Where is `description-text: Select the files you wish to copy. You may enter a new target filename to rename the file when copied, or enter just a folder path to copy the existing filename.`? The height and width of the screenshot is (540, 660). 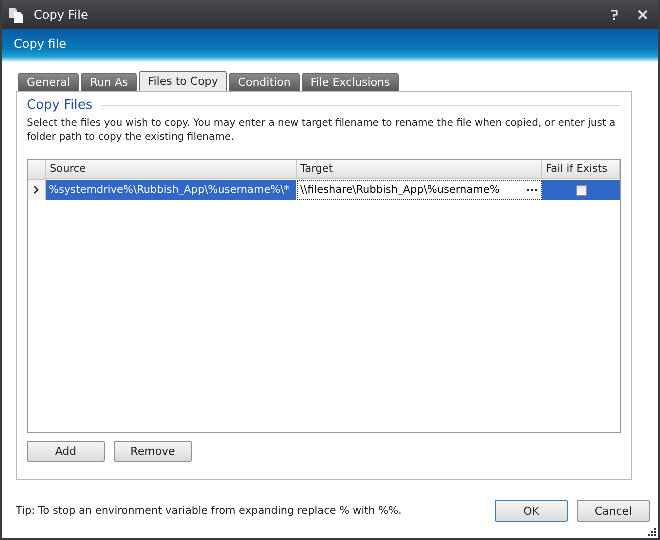 description-text: Select the files you wish to copy. You may enter a new target filename to rename the file when copied, or enter just a folder path to copy the existing filename. is located at coordinates (322, 131).